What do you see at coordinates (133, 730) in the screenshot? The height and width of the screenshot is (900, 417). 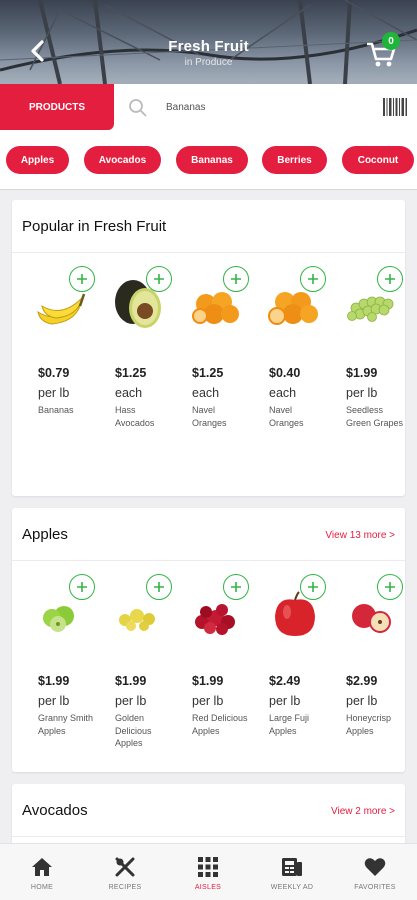 I see `product-name: Golden Delicious Apples` at bounding box center [133, 730].